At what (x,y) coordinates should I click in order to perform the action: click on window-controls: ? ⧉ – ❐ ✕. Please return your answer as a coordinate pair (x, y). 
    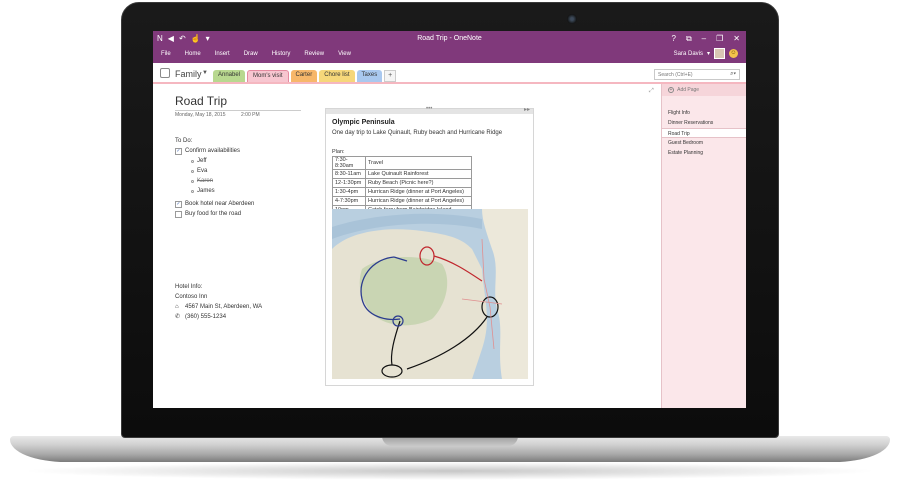
    Looking at the image, I should click on (706, 39).